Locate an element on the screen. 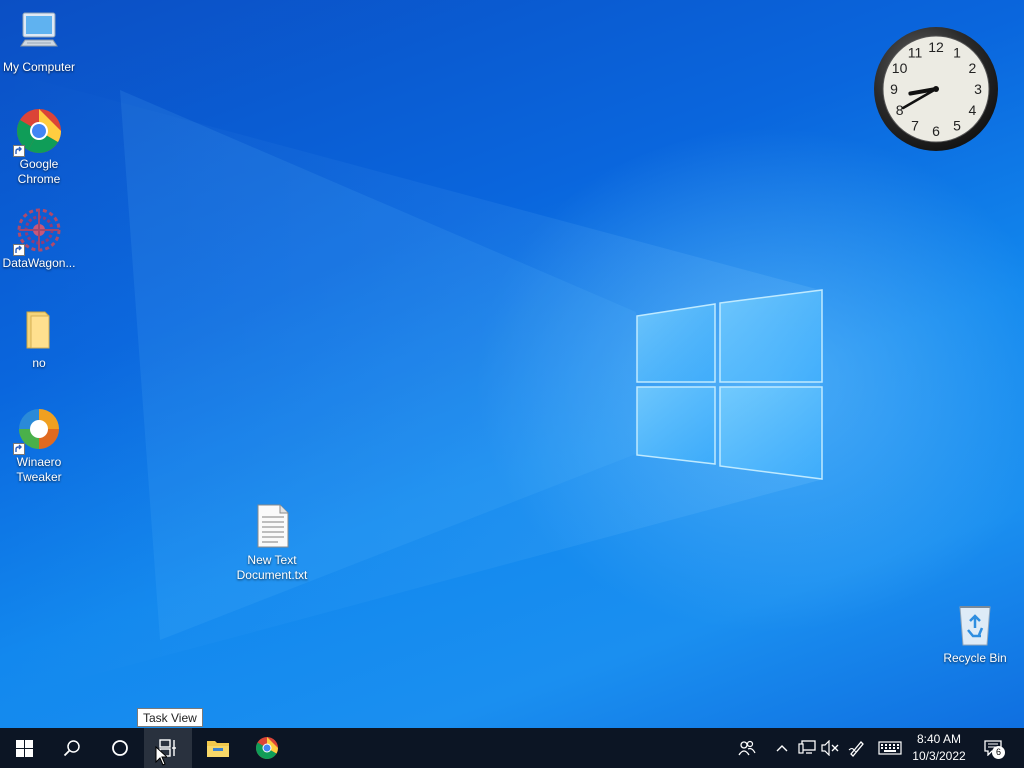  clock-numeral: 10 is located at coordinates (900, 68).